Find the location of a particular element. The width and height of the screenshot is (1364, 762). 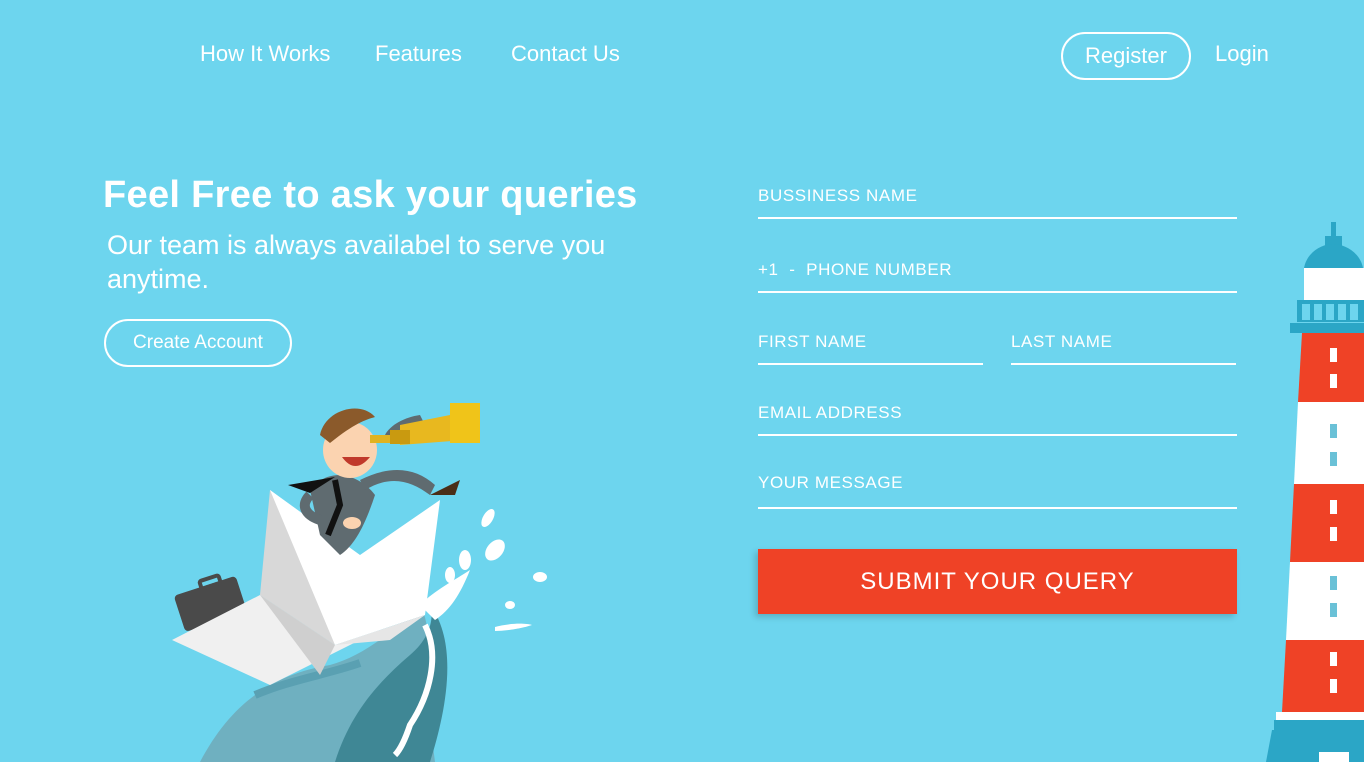

last-name-input is located at coordinates (1123, 340).